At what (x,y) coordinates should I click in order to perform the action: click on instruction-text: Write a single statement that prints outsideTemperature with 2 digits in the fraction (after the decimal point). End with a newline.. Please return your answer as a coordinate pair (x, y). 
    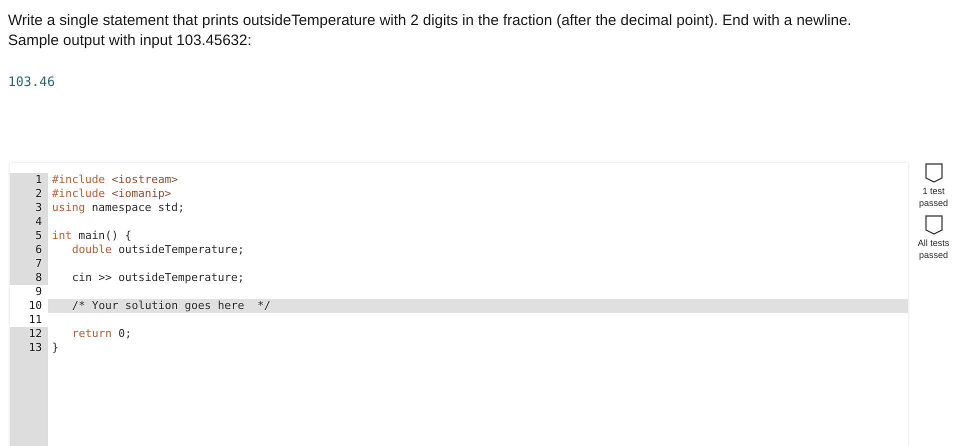
    Looking at the image, I should click on (430, 21).